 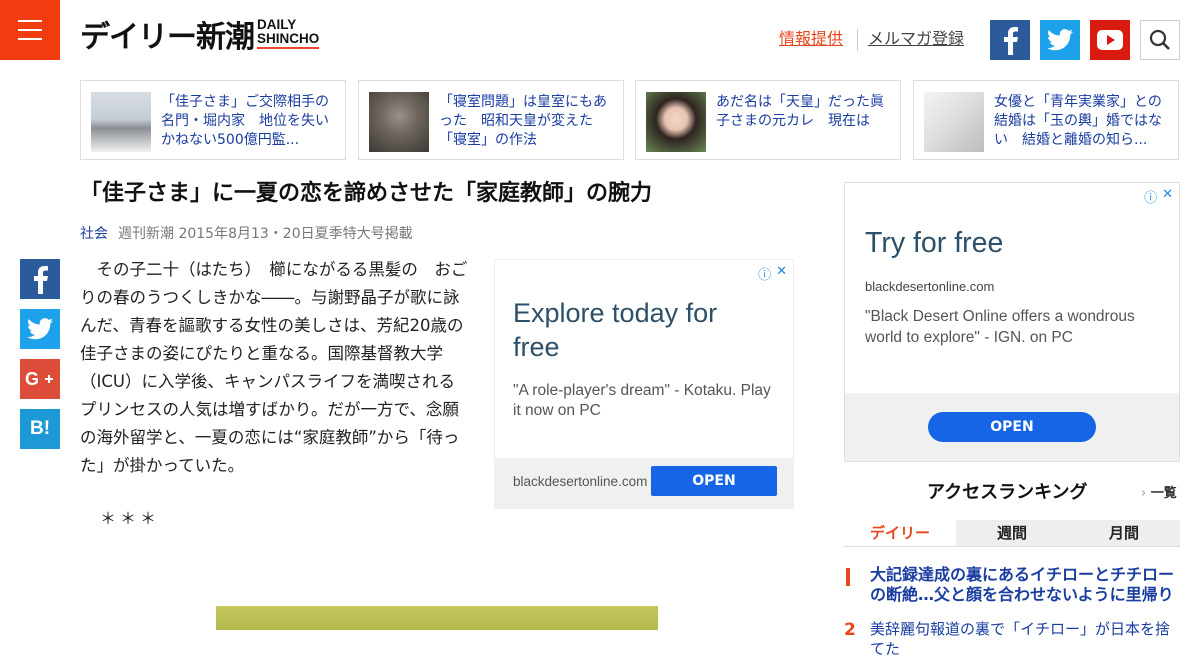 What do you see at coordinates (265, 234) in the screenshot?
I see `publication-info: 週刊新潮 2015年8月13・20日夏季特大号掲載` at bounding box center [265, 234].